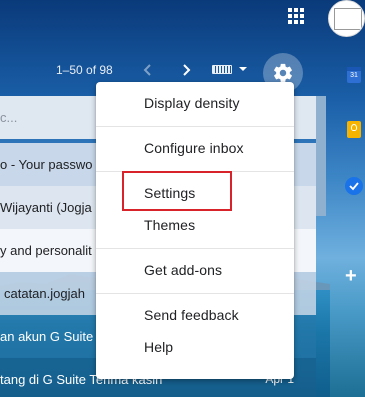 Image resolution: width=365 pixels, height=397 pixels. What do you see at coordinates (321, 156) in the screenshot?
I see `scrollbar-thumb` at bounding box center [321, 156].